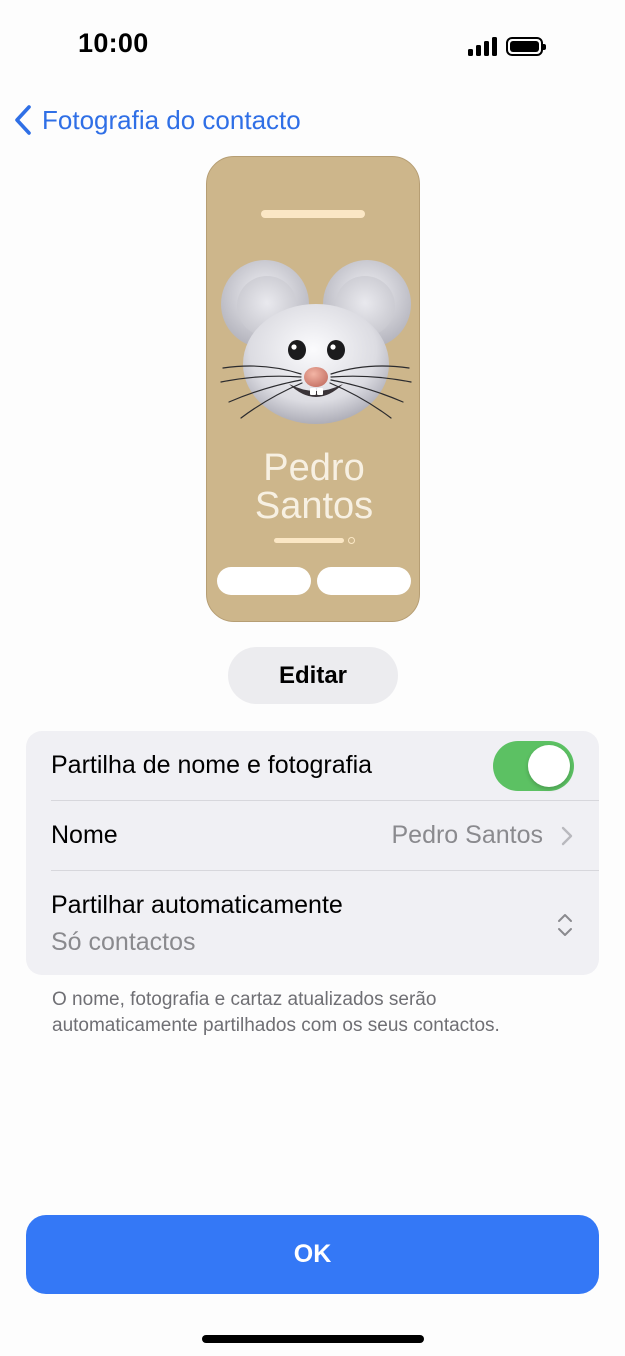 Image resolution: width=625 pixels, height=1356 pixels. Describe the element at coordinates (526, 46) in the screenshot. I see `battery-full-icon` at that location.